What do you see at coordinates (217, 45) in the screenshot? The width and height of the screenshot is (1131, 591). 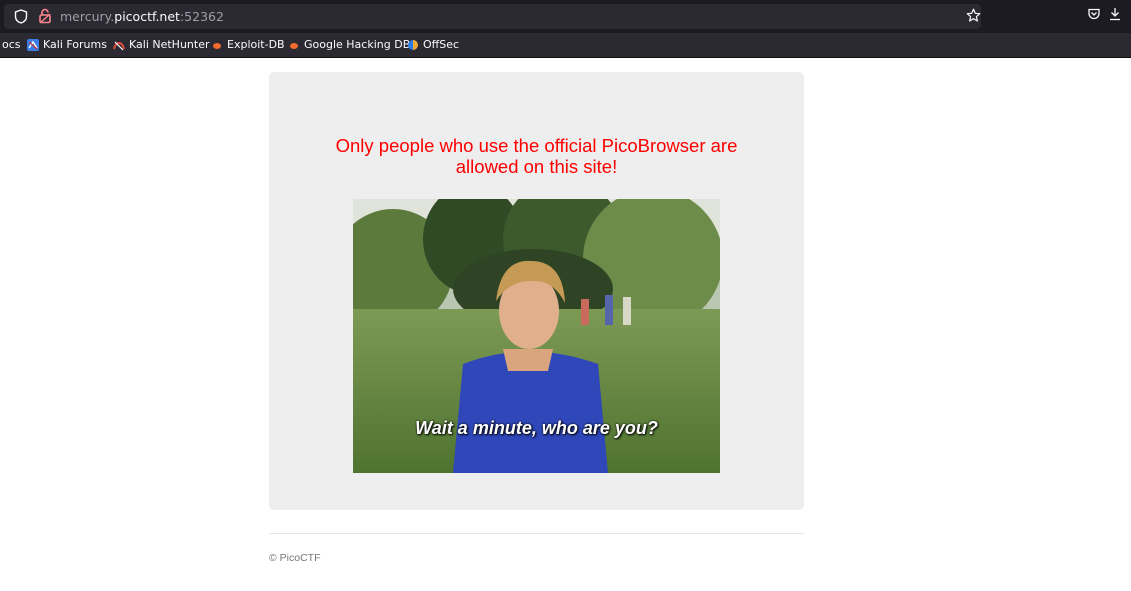 I see `exploit-db-icon` at bounding box center [217, 45].